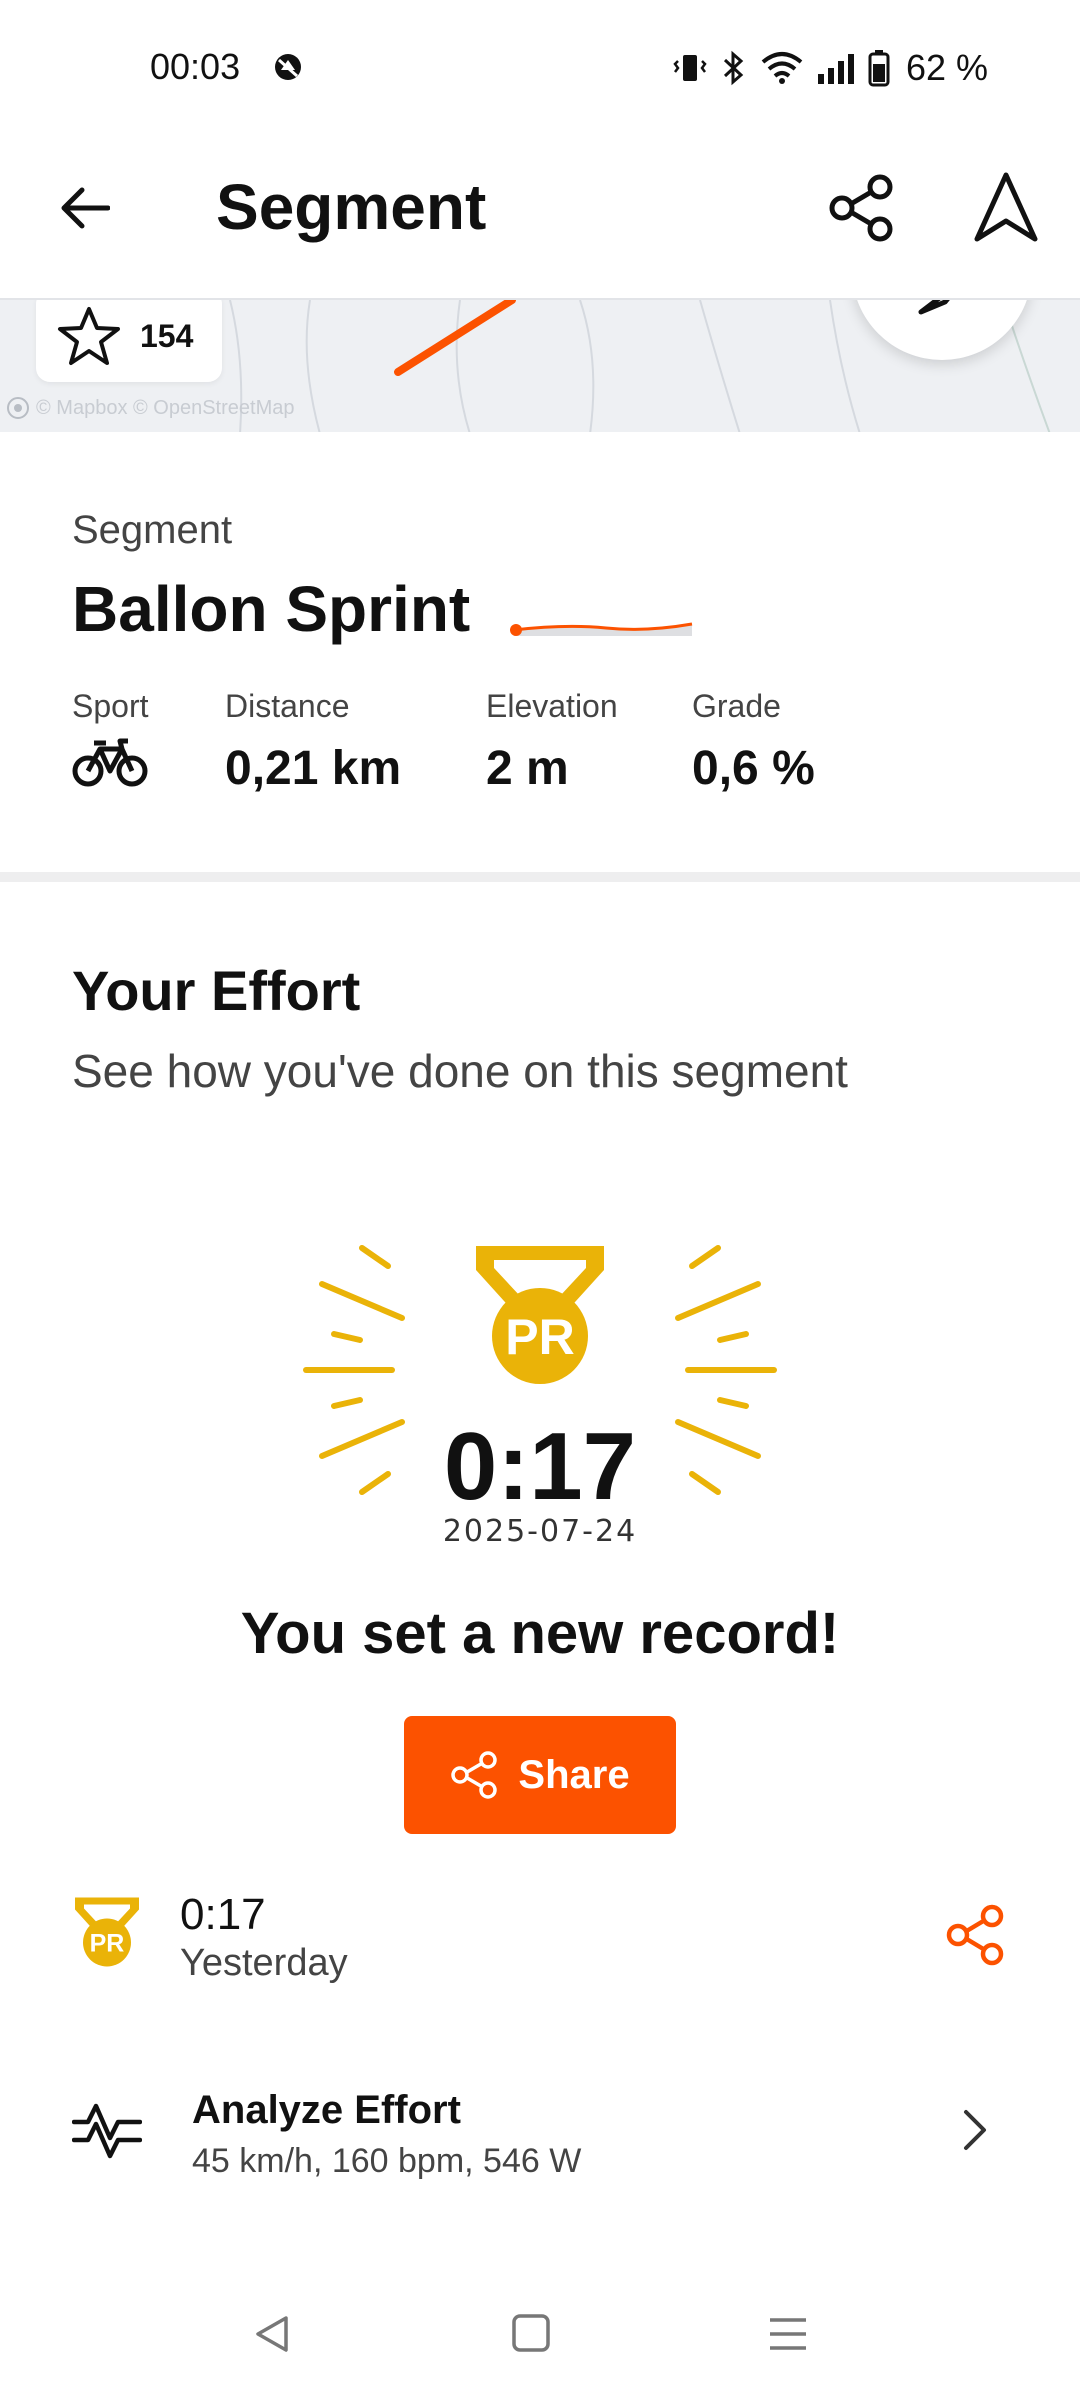 The height and width of the screenshot is (2400, 1080). I want to click on effort-row-time: 0:17, so click(223, 1914).